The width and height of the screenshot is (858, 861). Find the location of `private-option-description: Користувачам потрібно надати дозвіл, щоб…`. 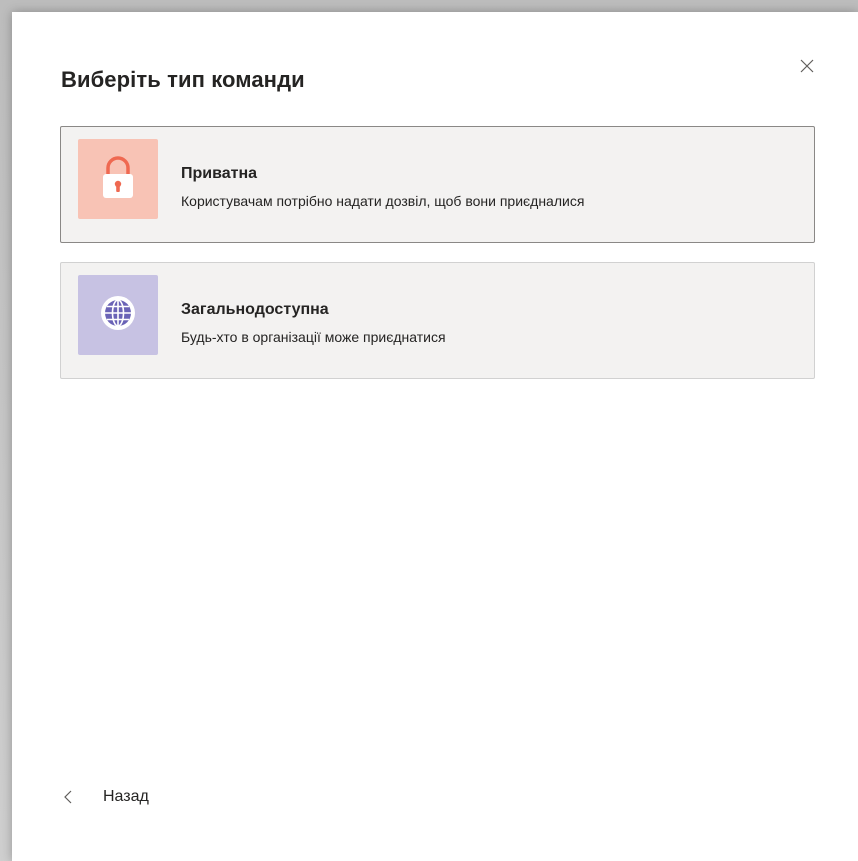

private-option-description: Користувачам потрібно надати дозвіл, щоб… is located at coordinates (383, 201).